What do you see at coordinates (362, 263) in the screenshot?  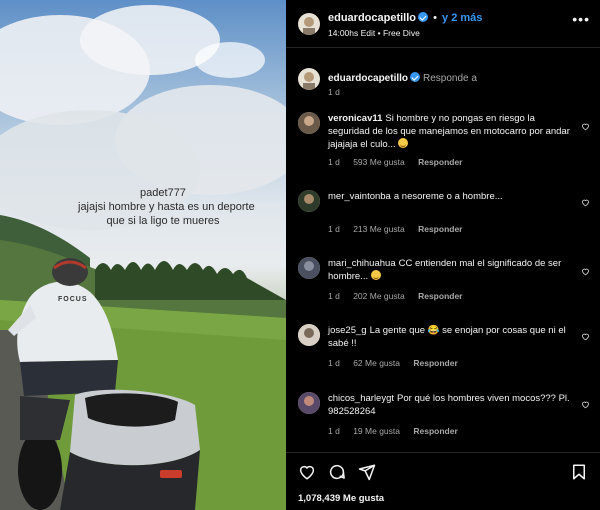 I see `comment-username: mari_chihuahua` at bounding box center [362, 263].